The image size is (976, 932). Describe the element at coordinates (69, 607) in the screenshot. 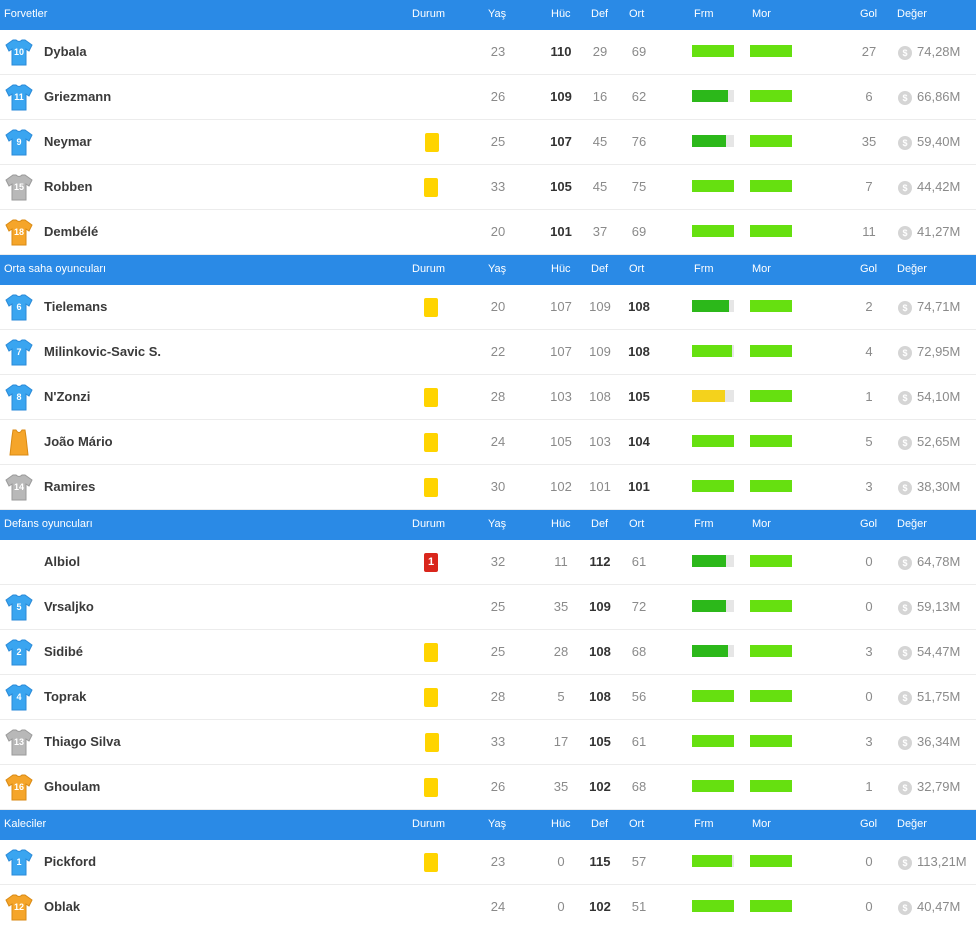

I see `player-name: Vrsaljko` at that location.